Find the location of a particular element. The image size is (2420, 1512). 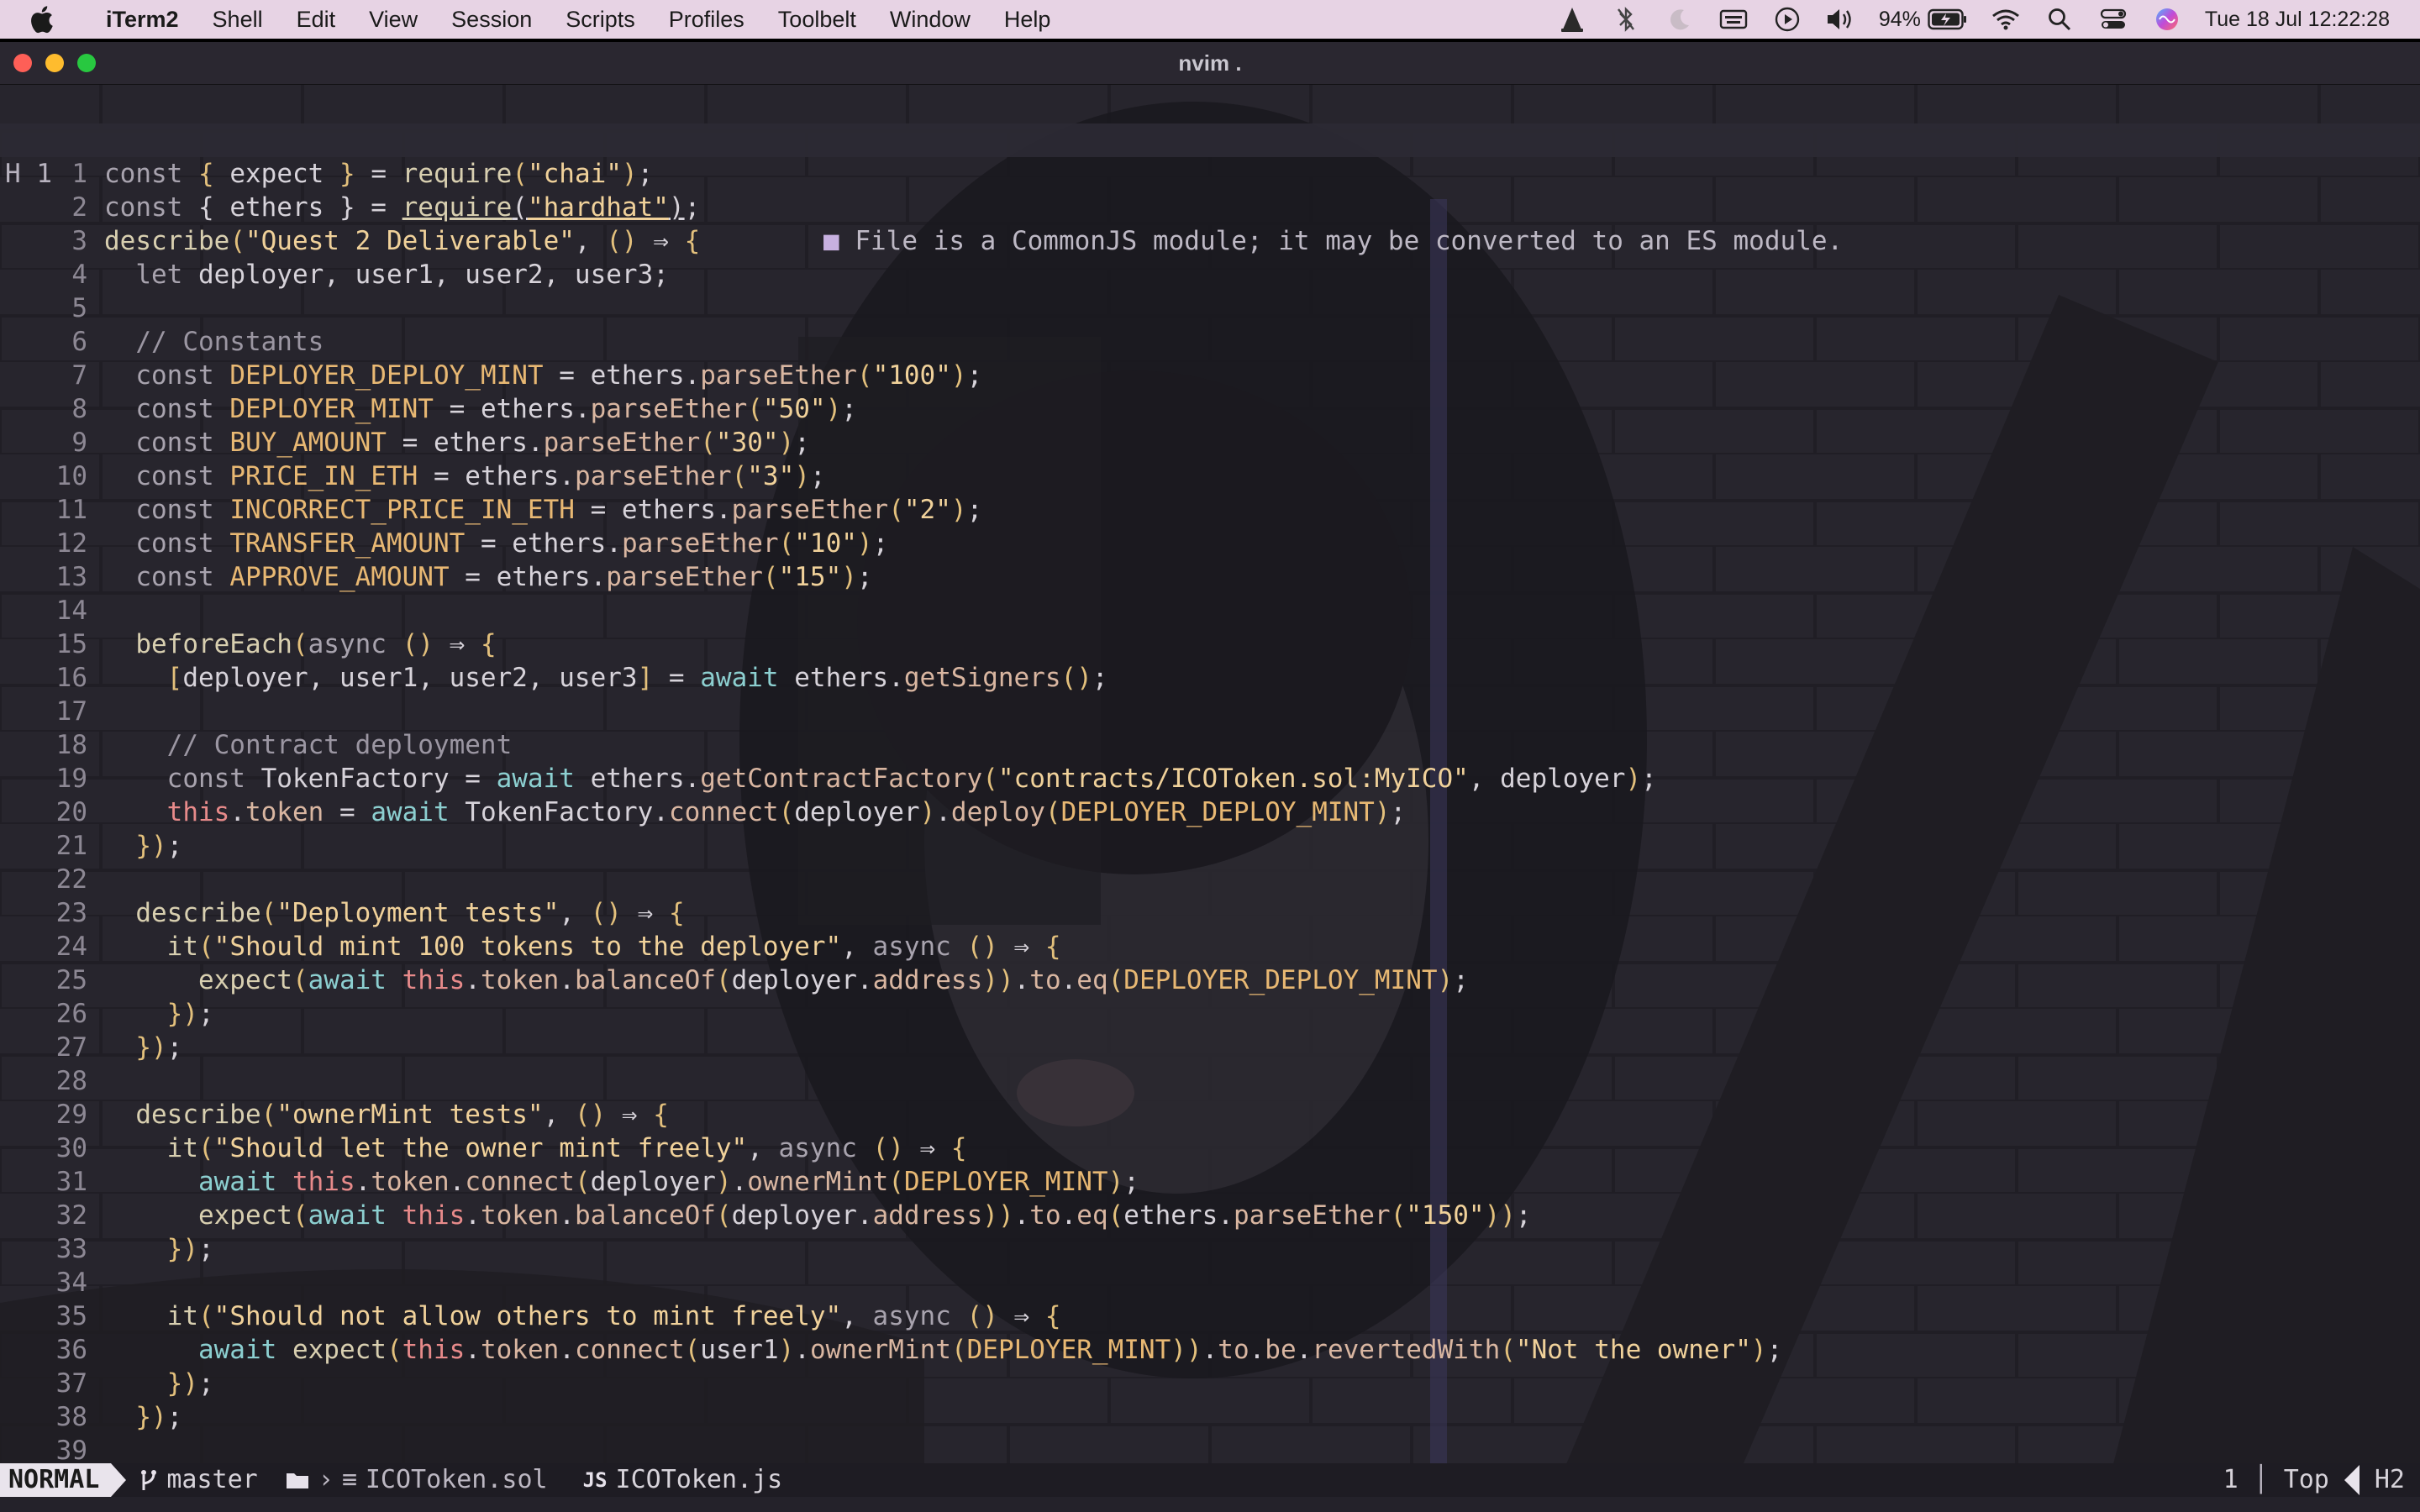

line-number: 32 is located at coordinates (71, 1215).